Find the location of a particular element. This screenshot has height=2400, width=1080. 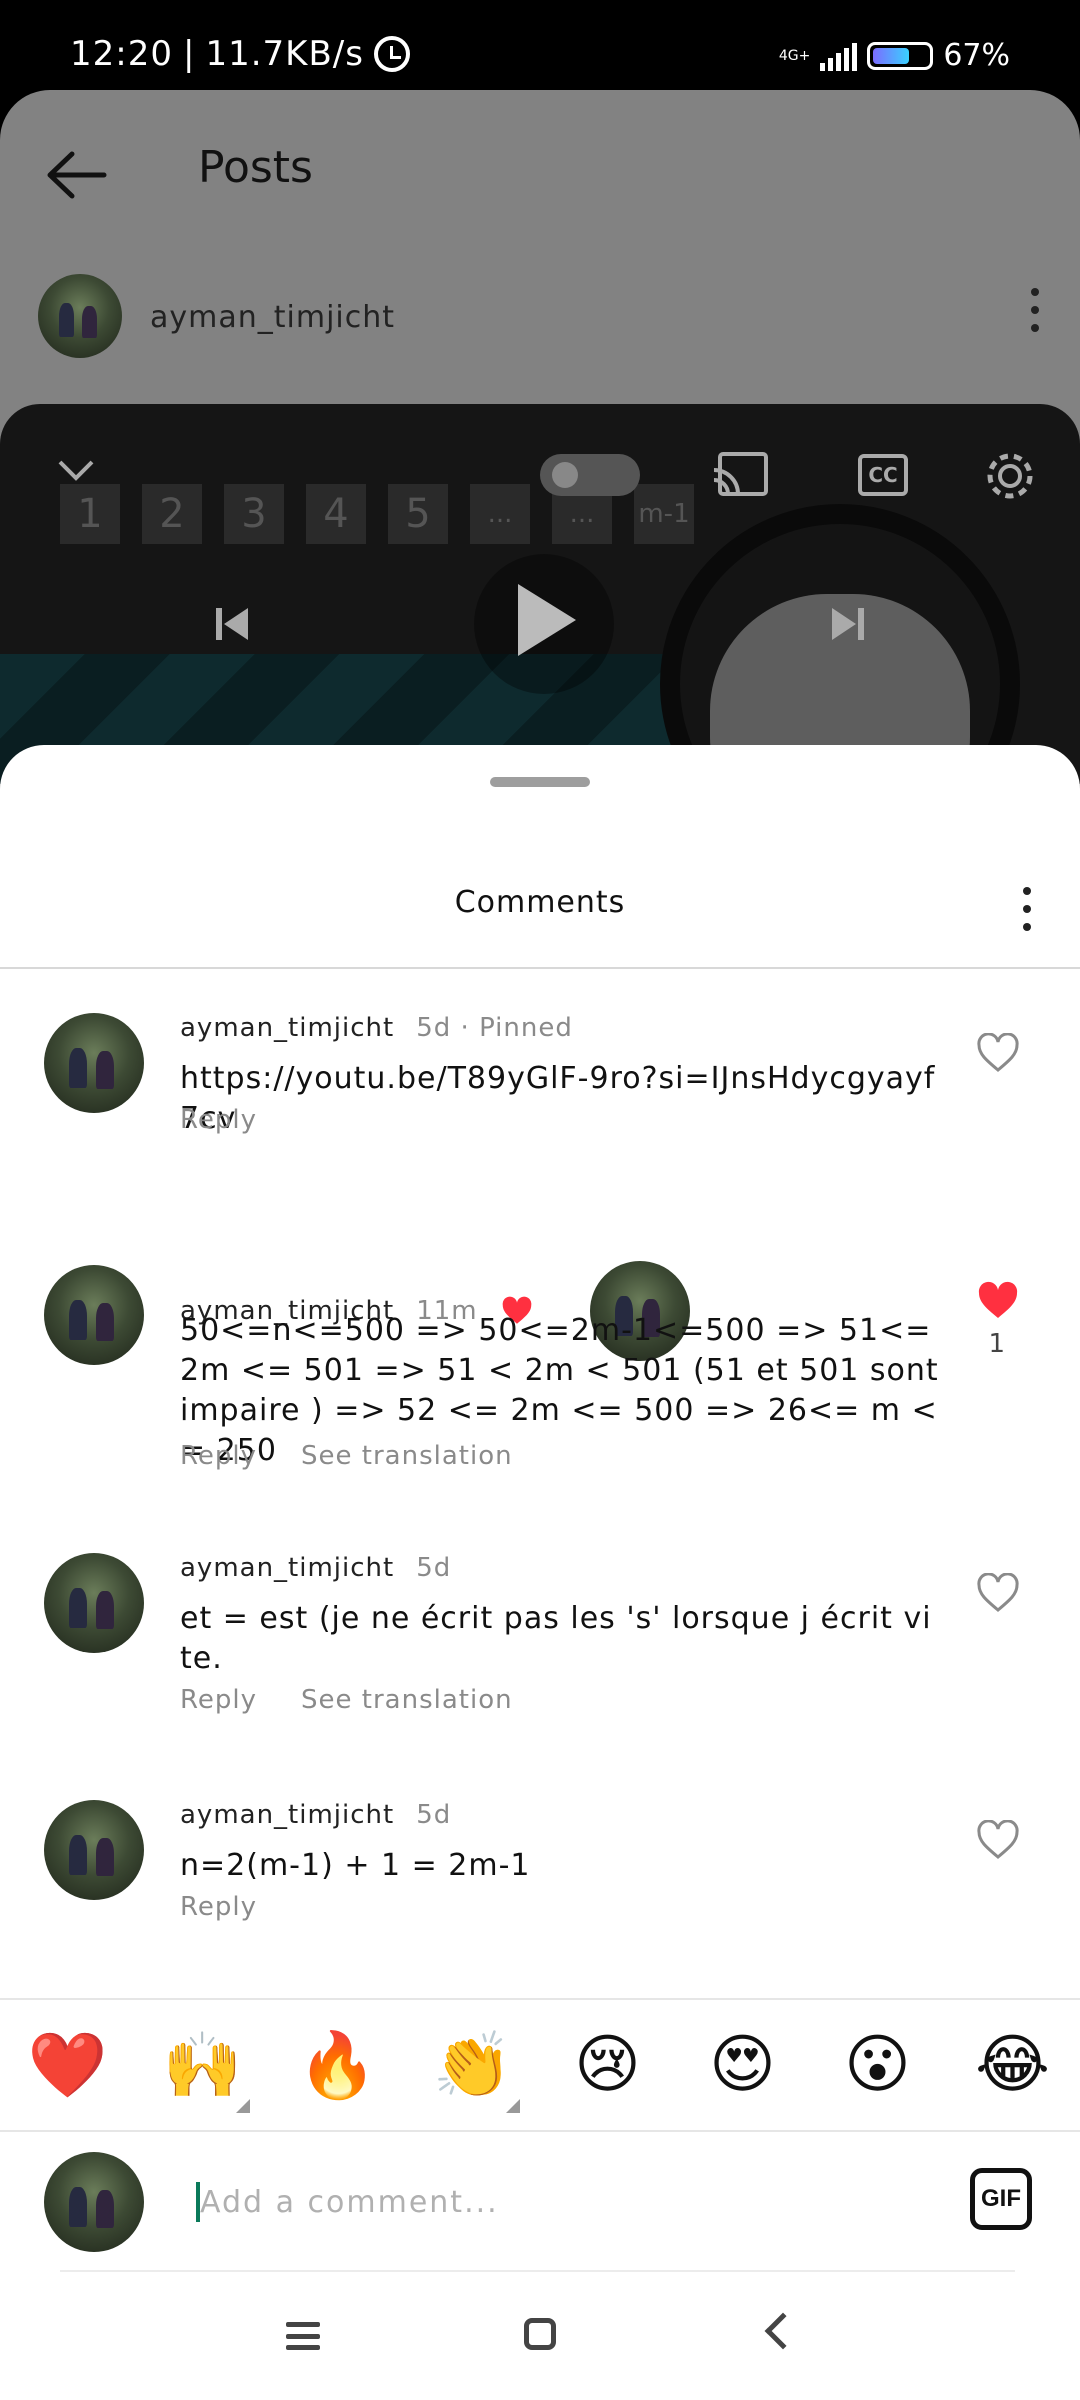

recents-menu-icon is located at coordinates (303, 2336).